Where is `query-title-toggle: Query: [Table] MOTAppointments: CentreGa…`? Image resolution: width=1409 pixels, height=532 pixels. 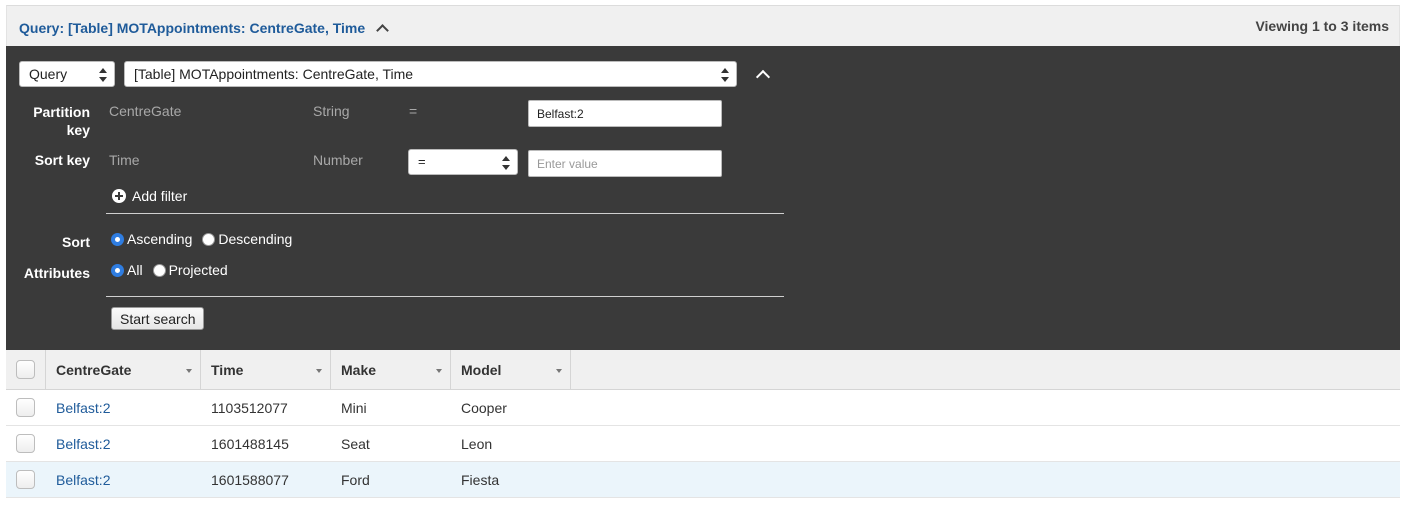
query-title-toggle: Query: [Table] MOTAppointments: CentreGa… is located at coordinates (204, 28).